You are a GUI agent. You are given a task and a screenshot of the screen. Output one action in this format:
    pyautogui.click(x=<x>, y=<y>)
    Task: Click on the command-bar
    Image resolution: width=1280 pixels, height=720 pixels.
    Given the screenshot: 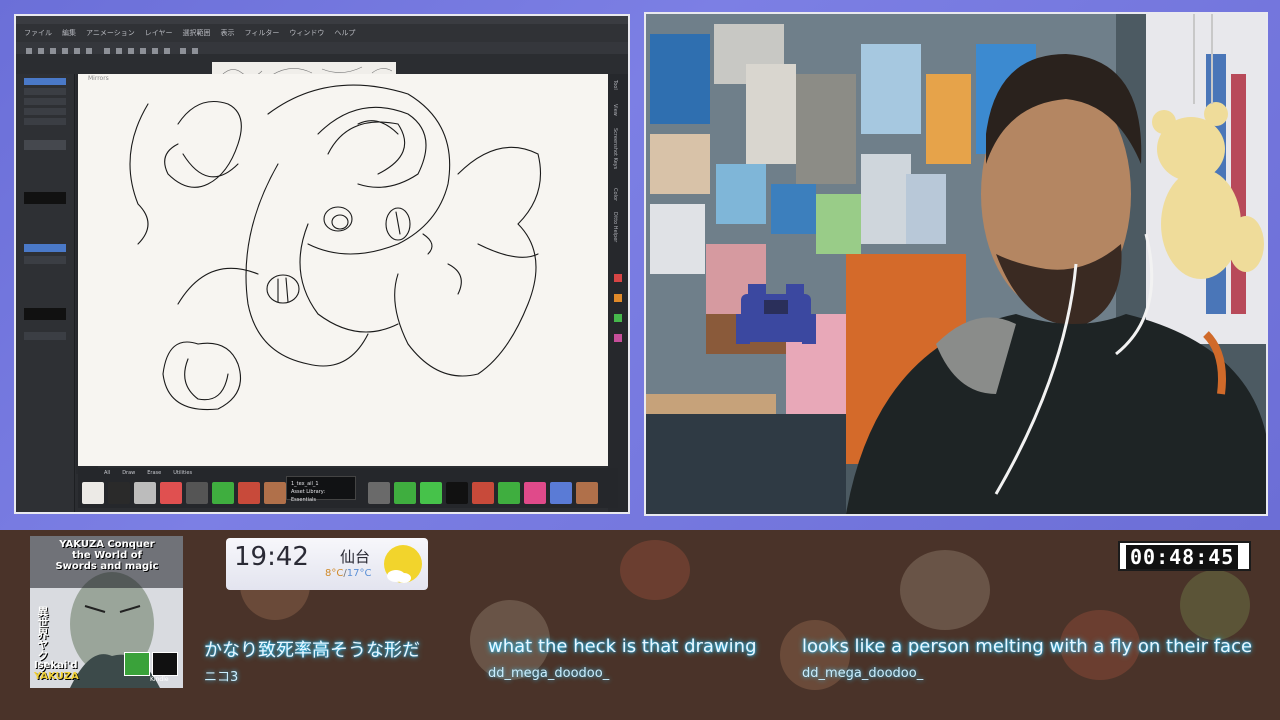 What is the action you would take?
    pyautogui.click(x=322, y=48)
    